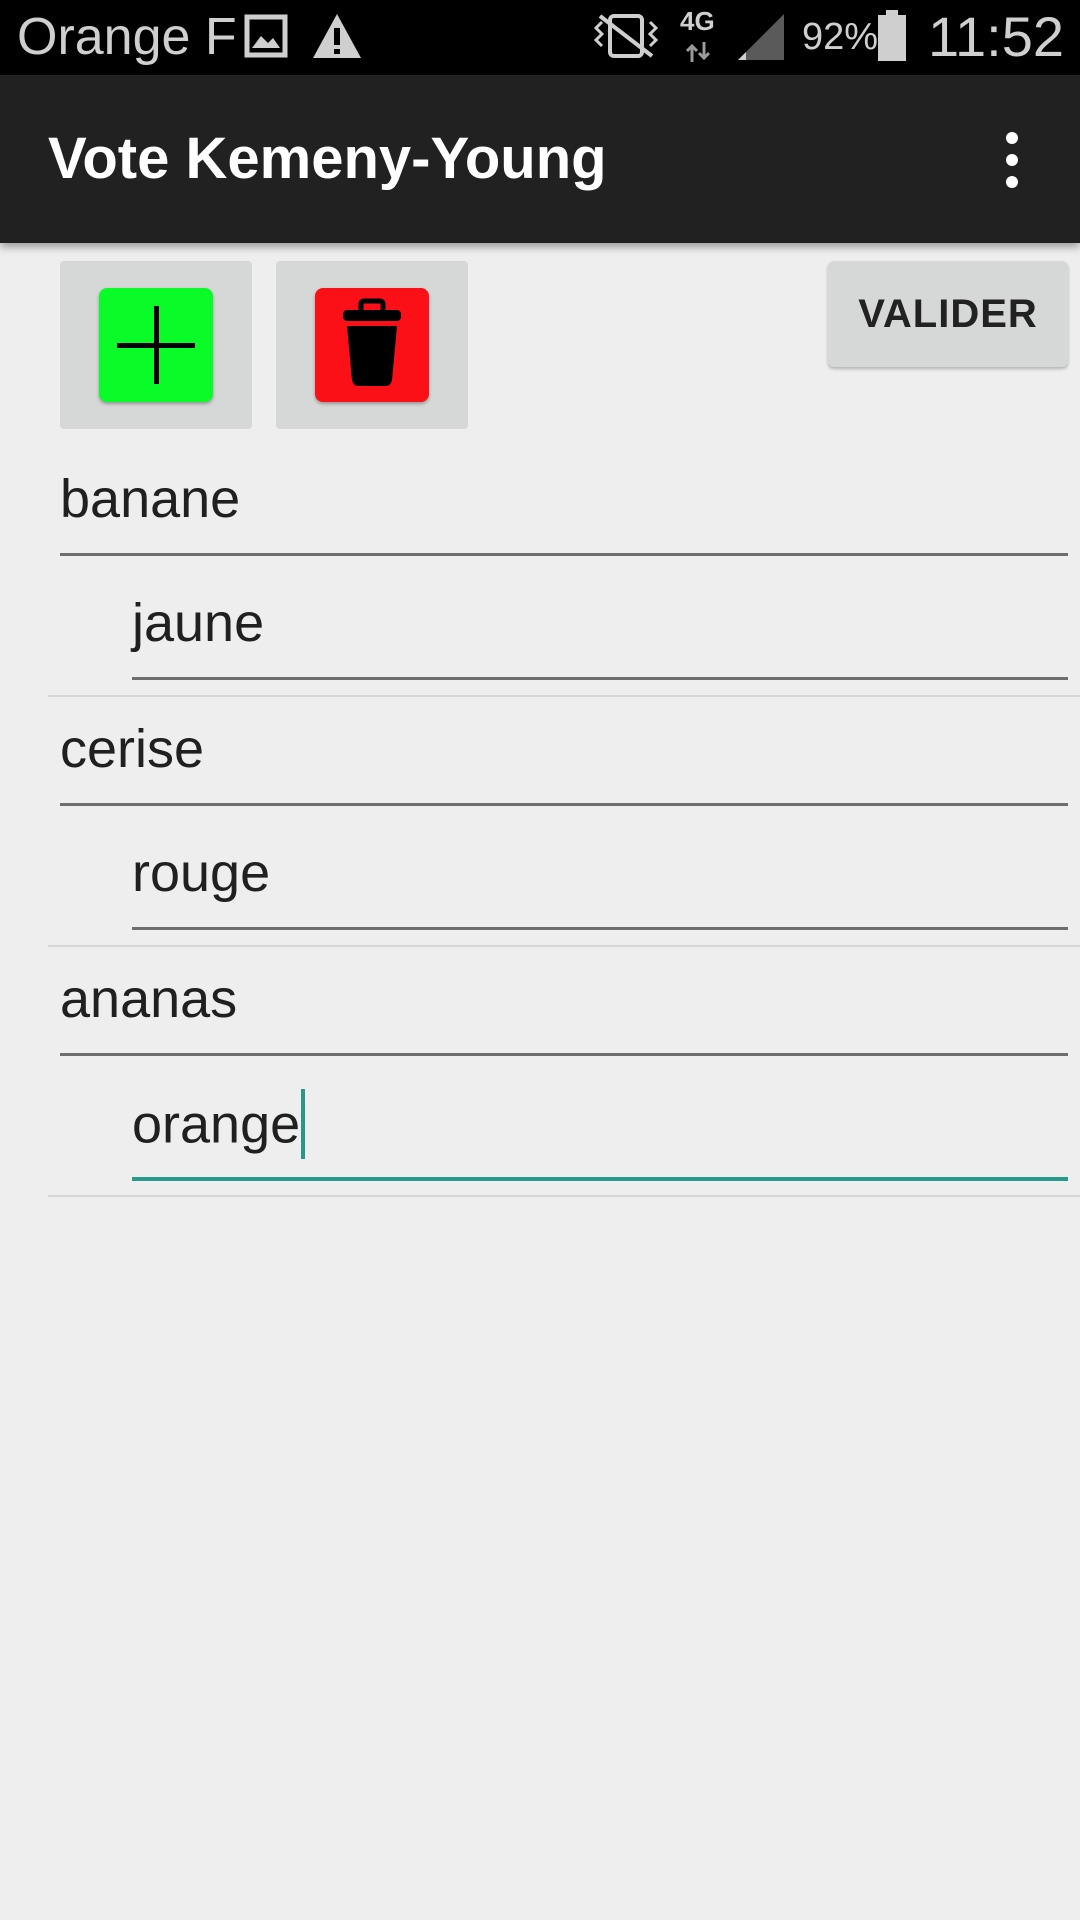 The height and width of the screenshot is (1920, 1080). I want to click on list-item: ananas orange, so click(540, 1072).